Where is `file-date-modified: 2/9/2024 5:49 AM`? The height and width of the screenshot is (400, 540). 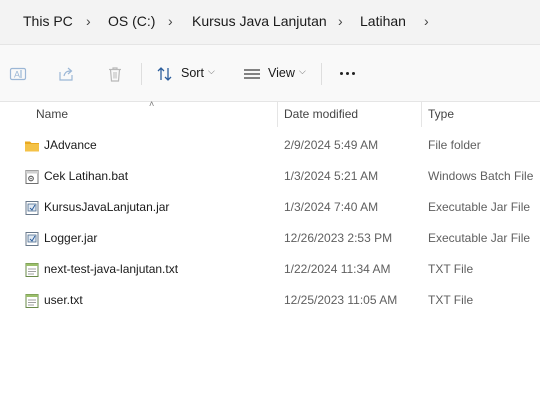
file-date-modified: 2/9/2024 5:49 AM is located at coordinates (331, 145).